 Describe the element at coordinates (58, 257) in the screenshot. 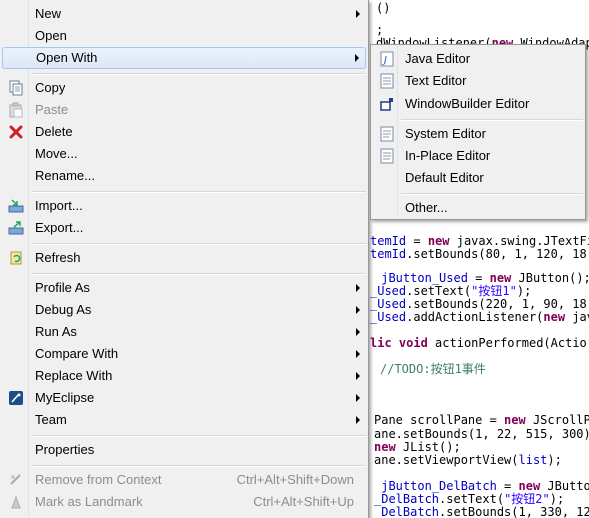

I see `menu-item-label: Refresh` at that location.